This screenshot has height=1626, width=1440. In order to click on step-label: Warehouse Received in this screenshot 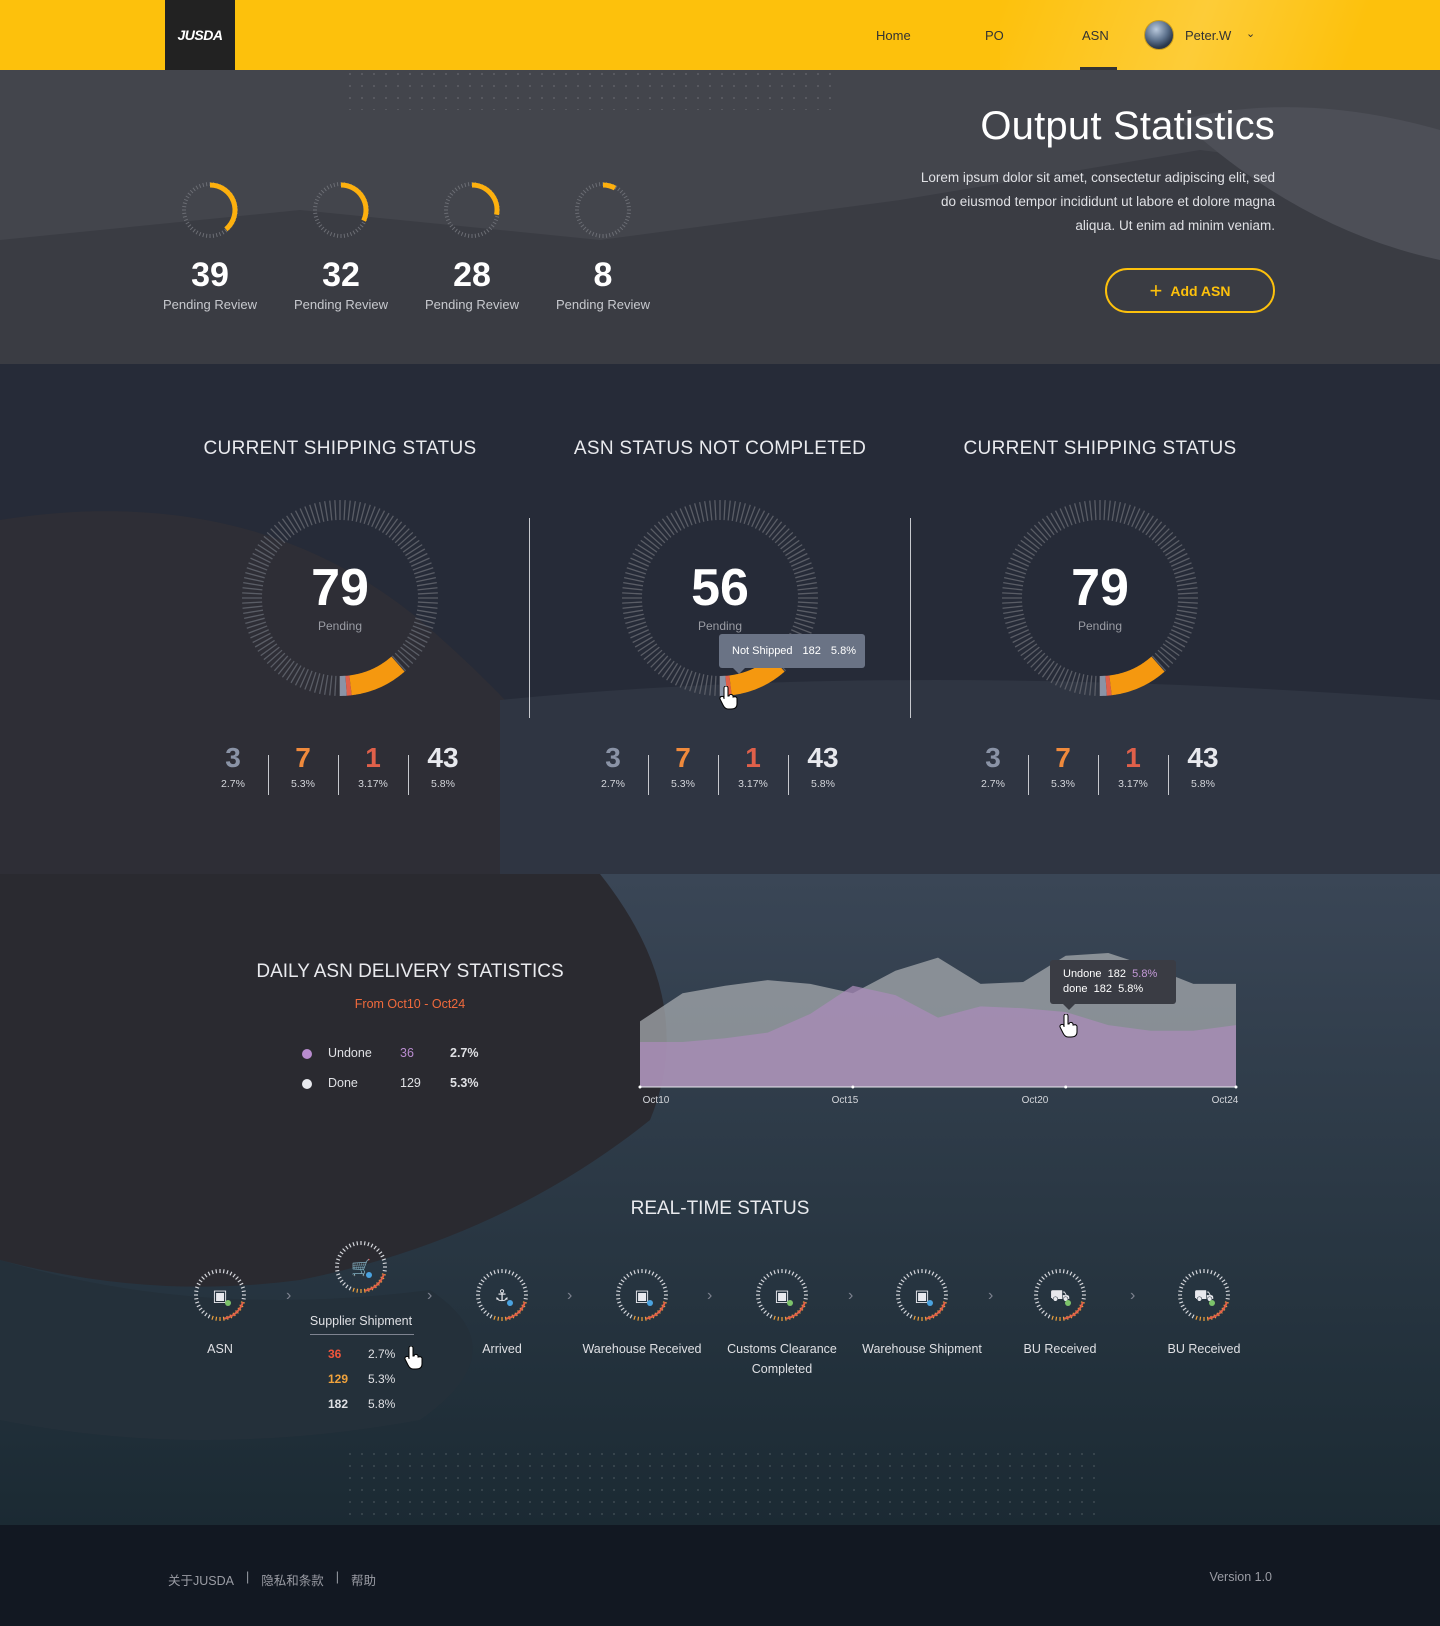, I will do `click(642, 1349)`.